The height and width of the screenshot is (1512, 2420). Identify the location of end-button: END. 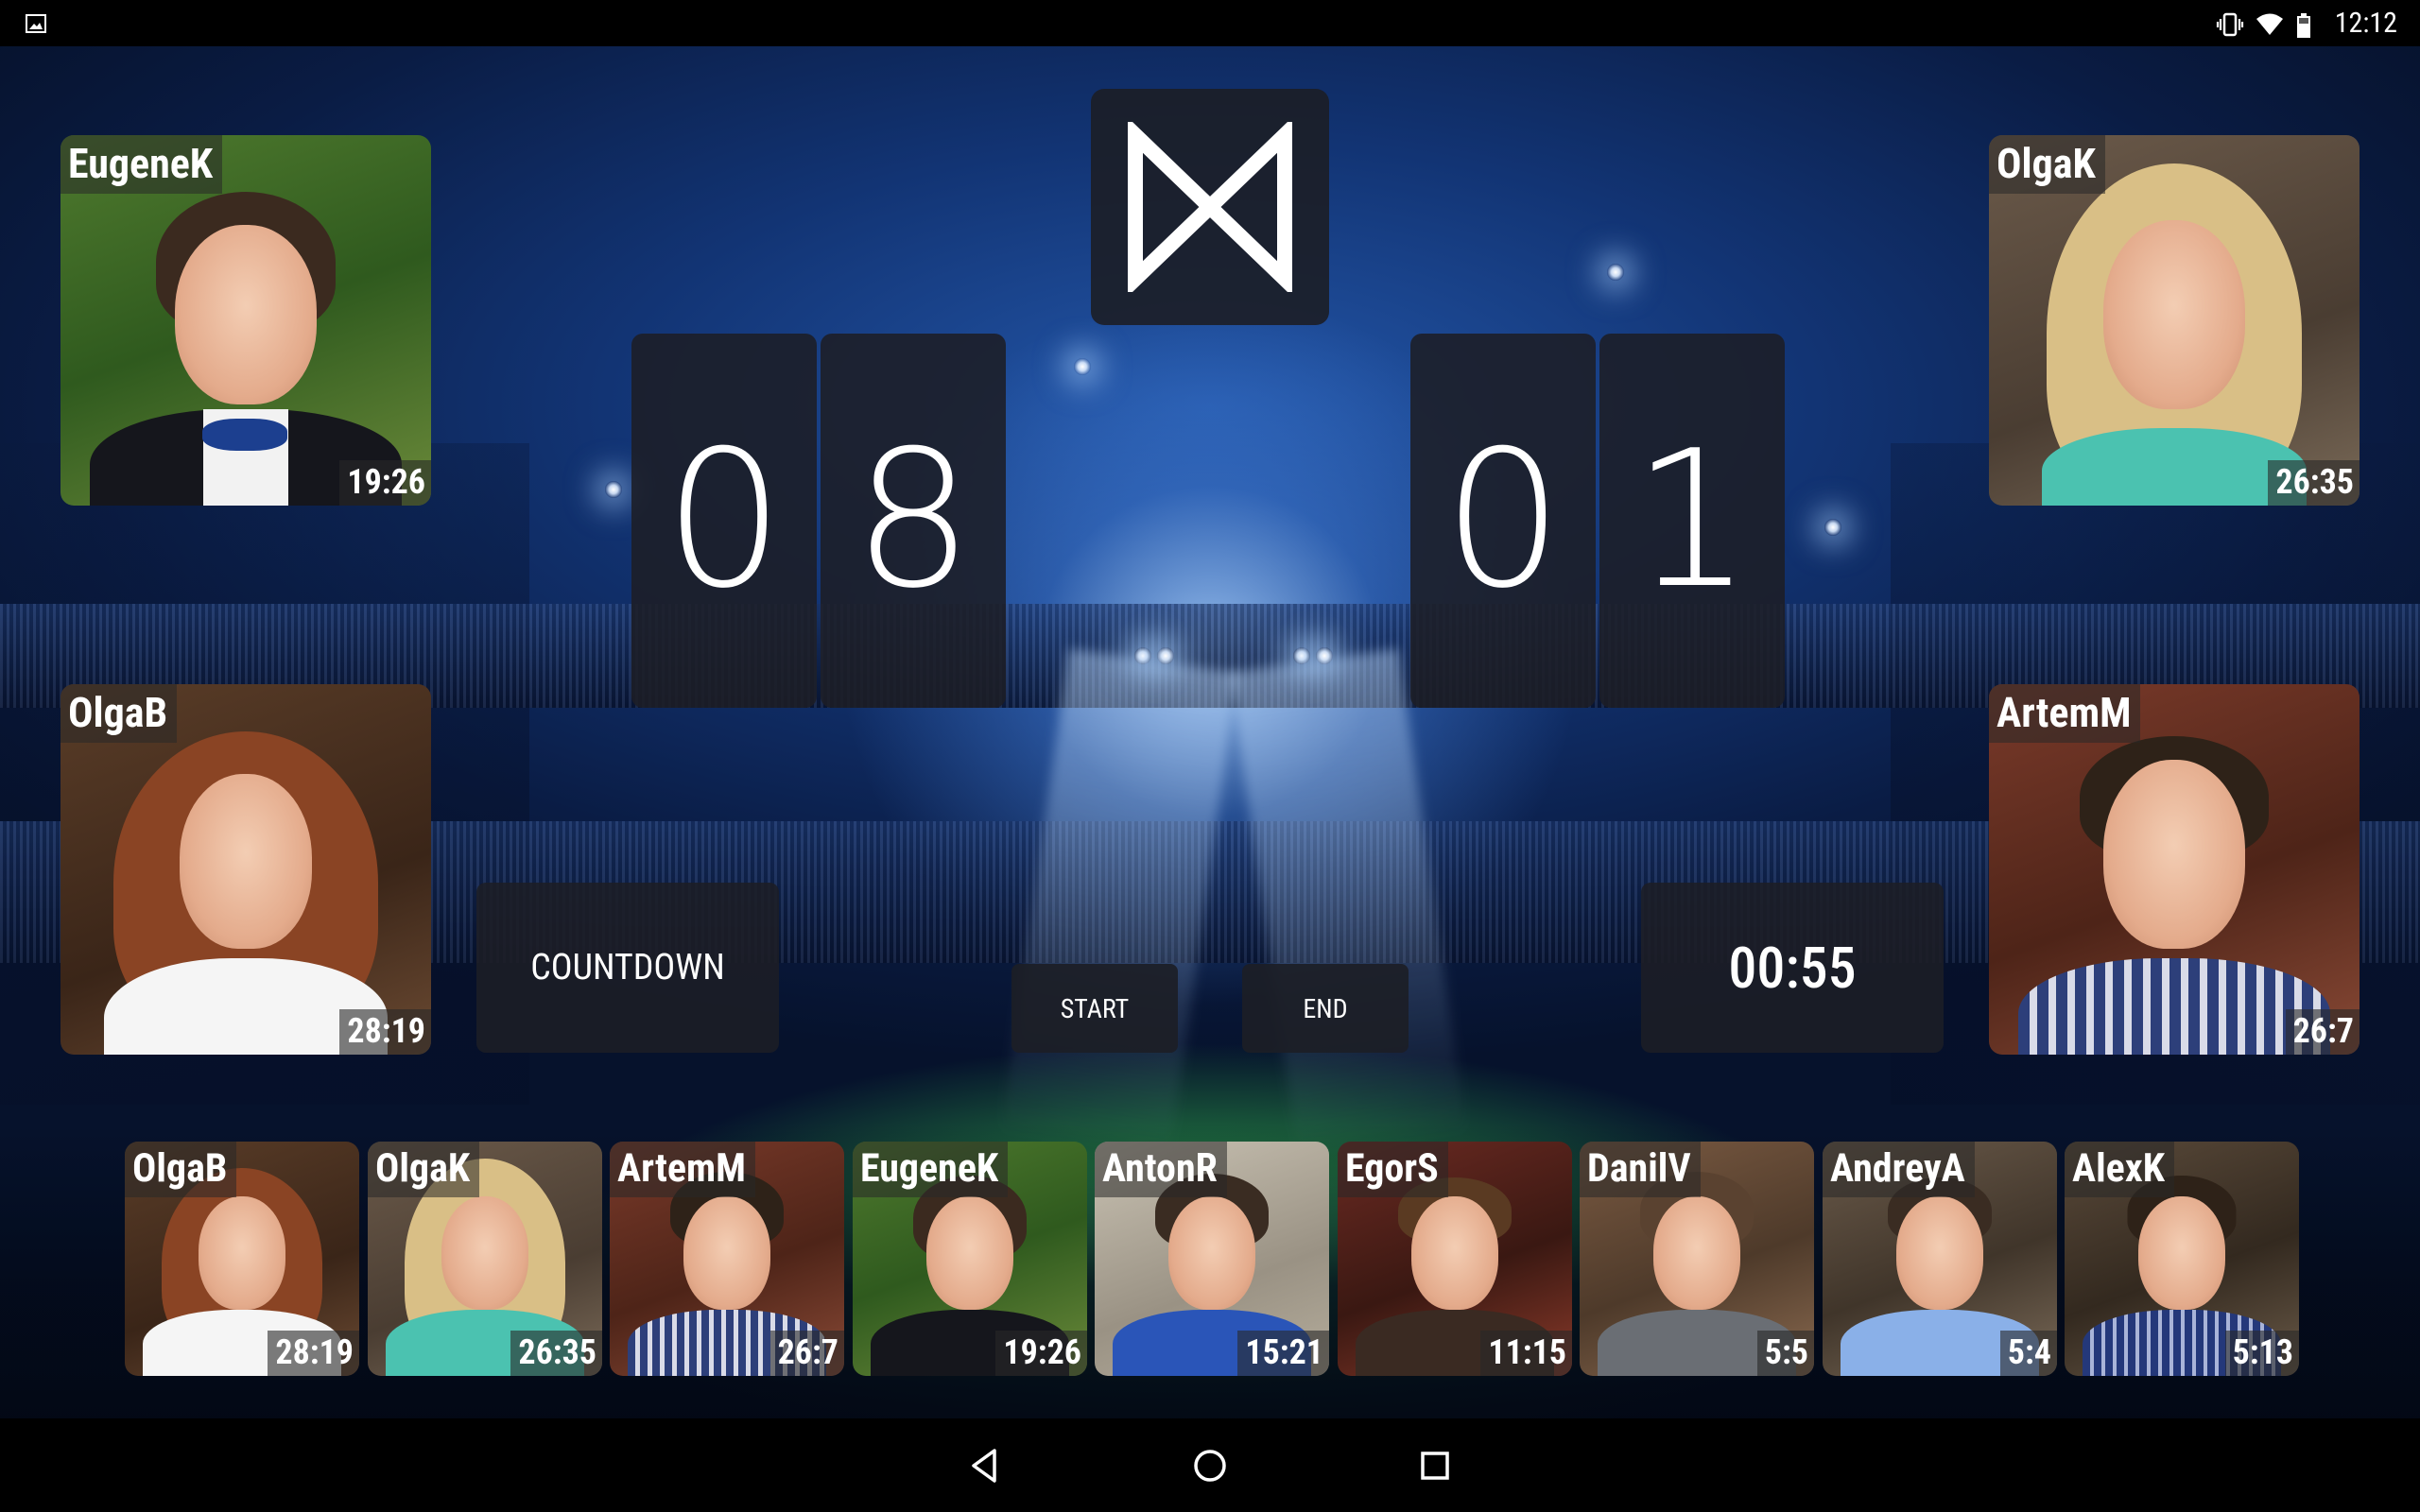
(1325, 1008).